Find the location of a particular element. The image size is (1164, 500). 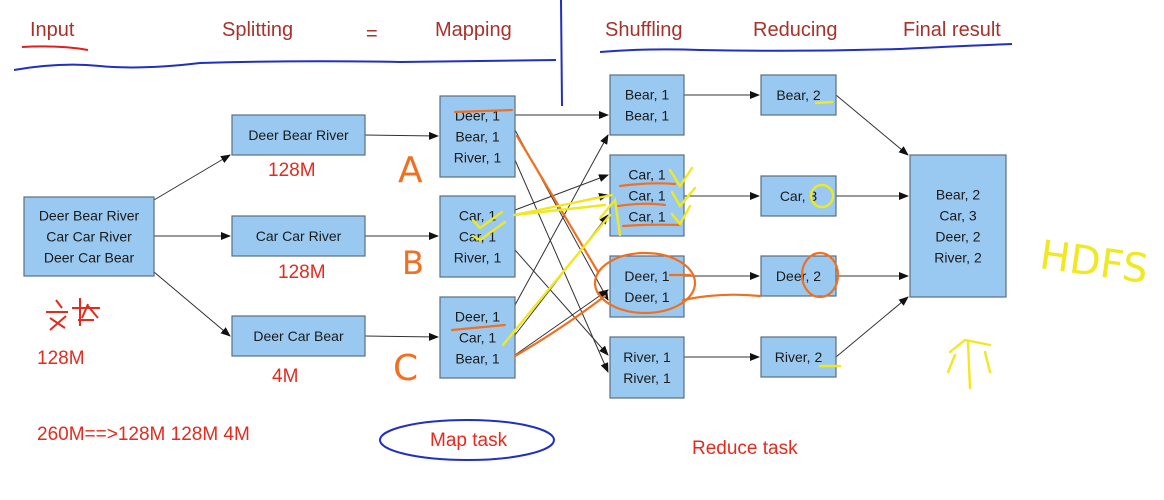

header-final-result: Final result is located at coordinates (952, 30).